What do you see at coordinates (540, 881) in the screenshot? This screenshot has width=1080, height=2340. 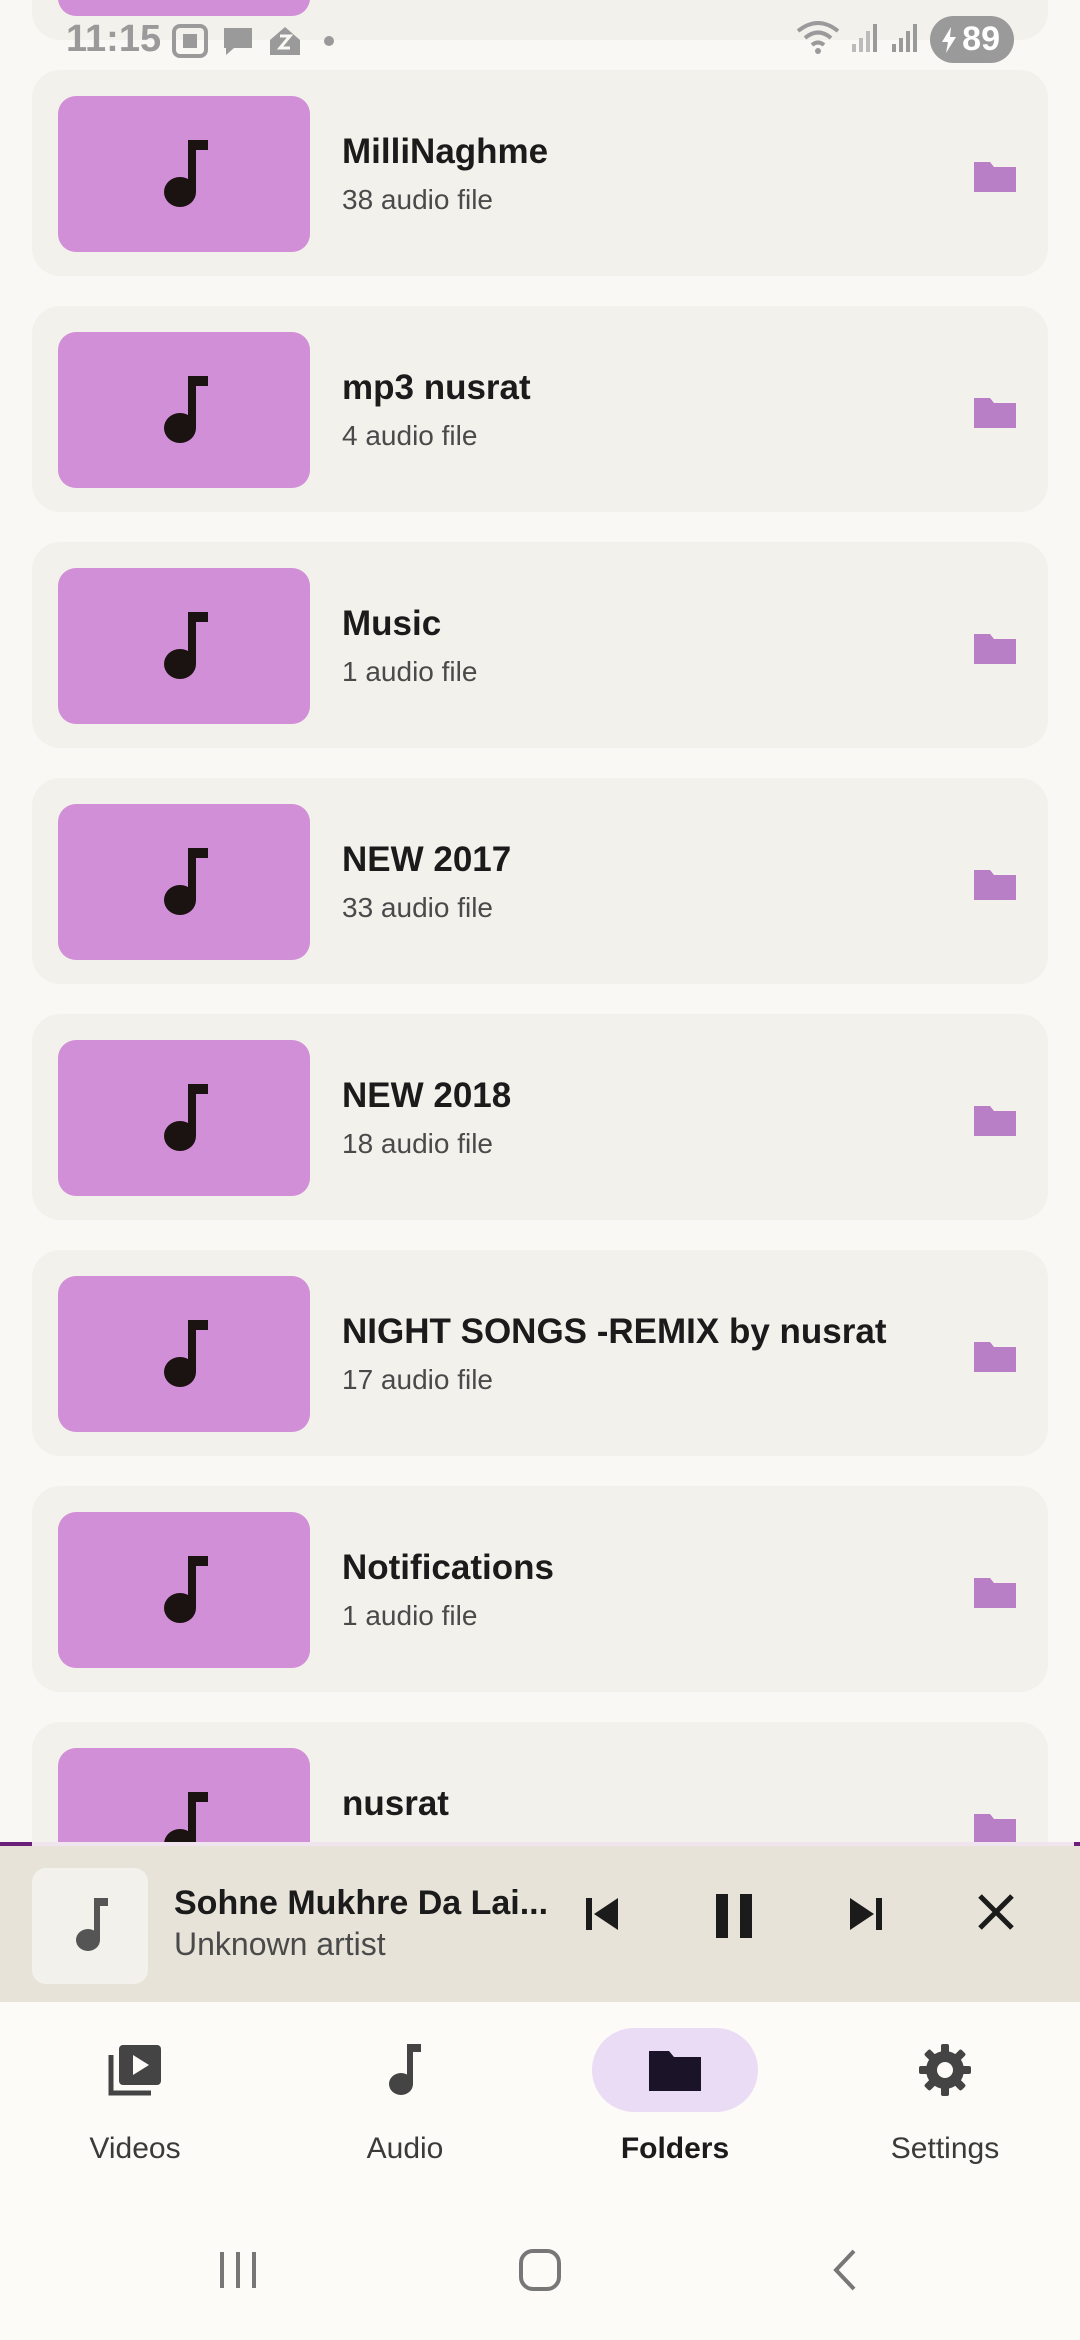 I see `folder-card-new-2017: NEW 2017 33 audio file` at bounding box center [540, 881].